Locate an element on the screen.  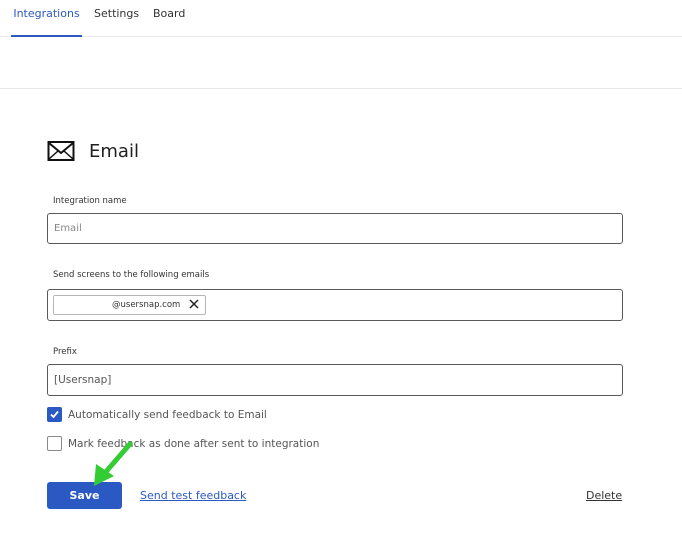
emails-label: Send screens to the following emails is located at coordinates (131, 275).